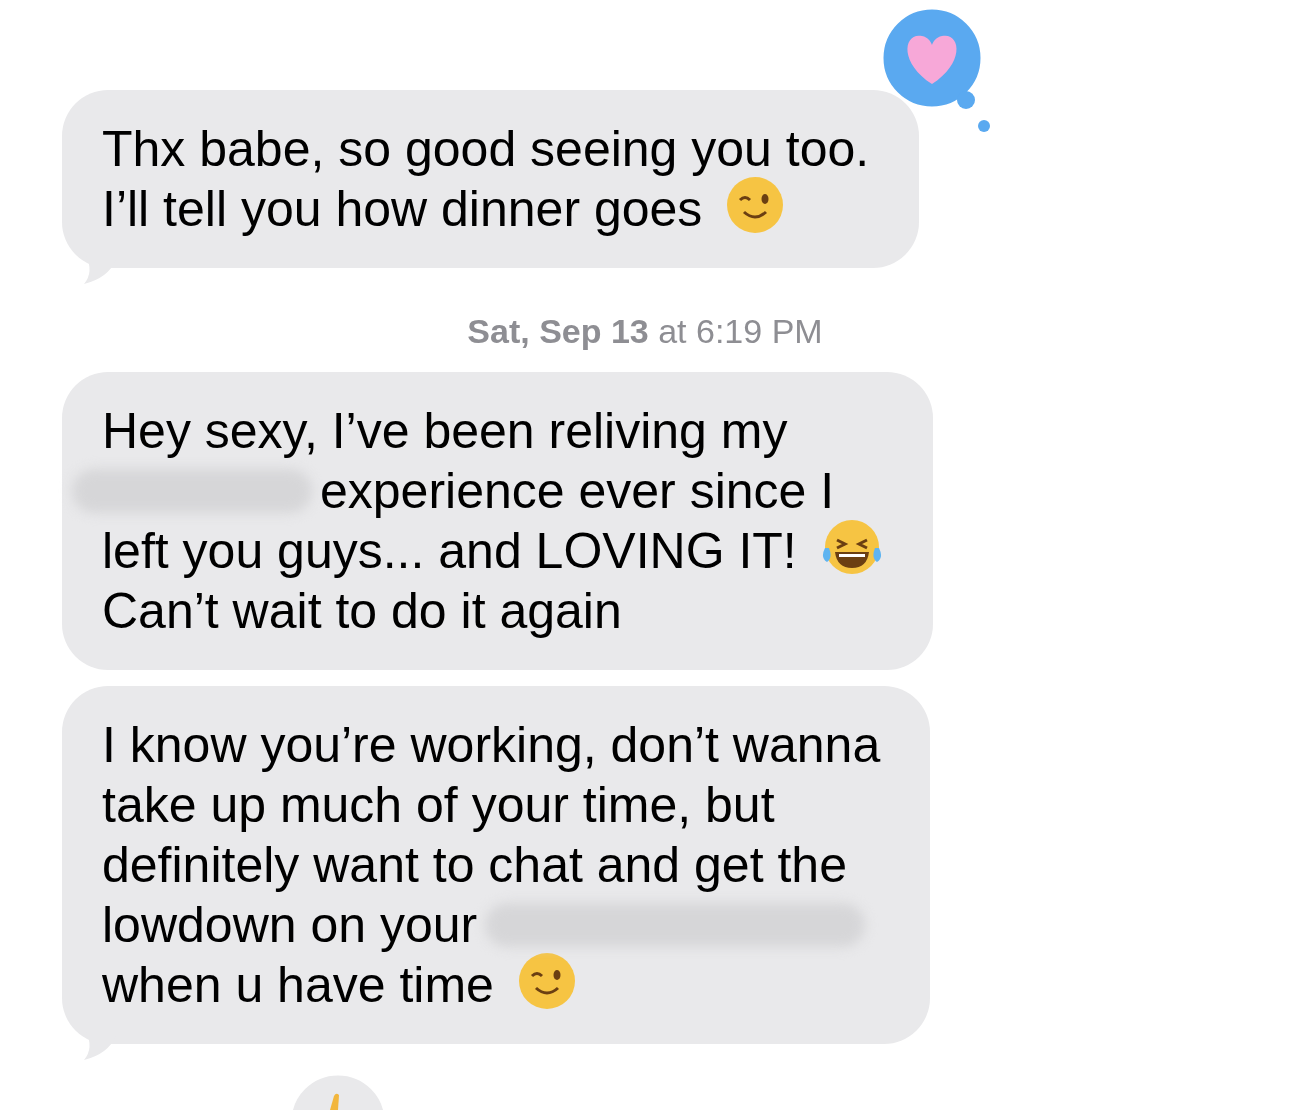 This screenshot has height=1110, width=1290. I want to click on message-text: I’ll tell you how dinner goes, so click(402, 209).